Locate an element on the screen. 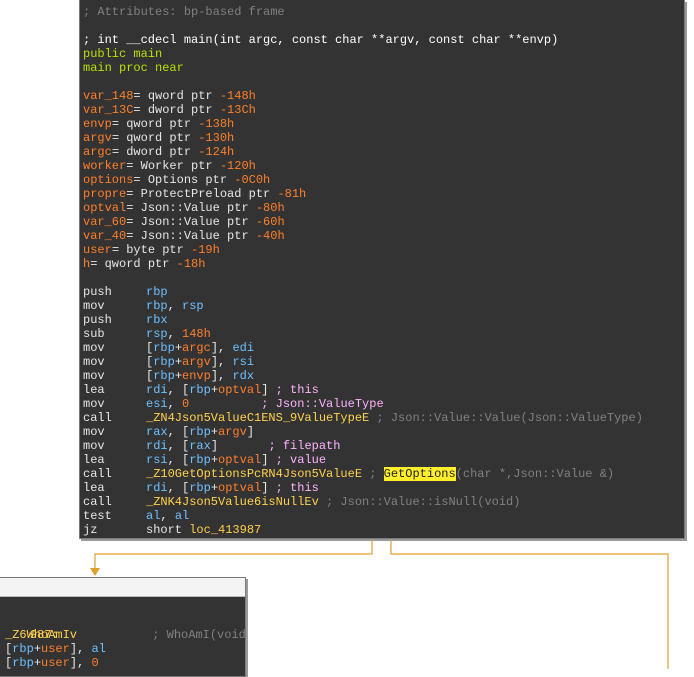 This screenshot has width=694, height=677. edge-false-branch is located at coordinates (529, 604).